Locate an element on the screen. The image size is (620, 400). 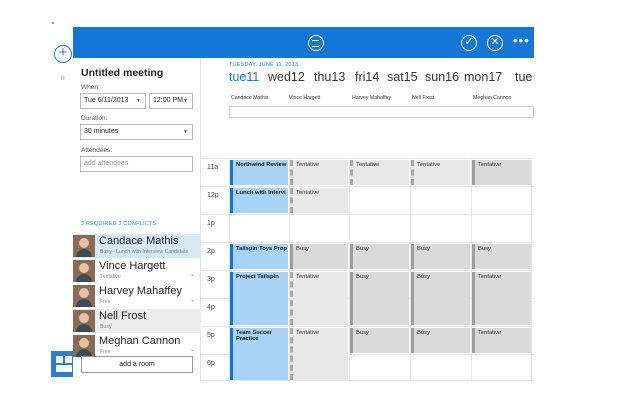
event-block: Project Tailspin is located at coordinates (259, 298).